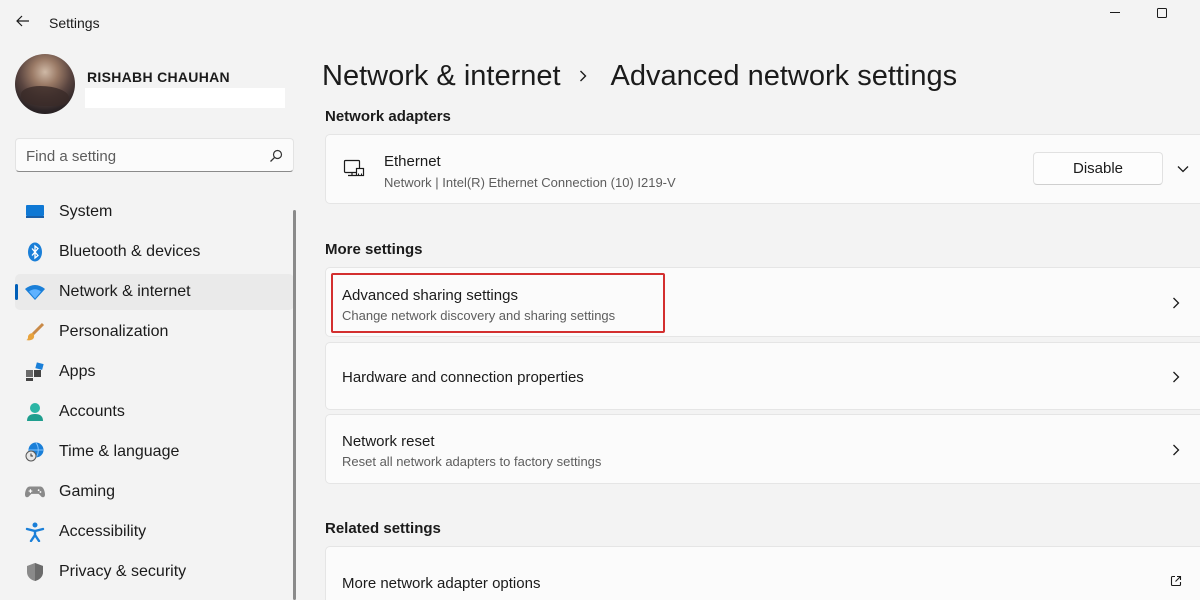  I want to click on sidebar-item-personalization: Personalization, so click(154, 332).